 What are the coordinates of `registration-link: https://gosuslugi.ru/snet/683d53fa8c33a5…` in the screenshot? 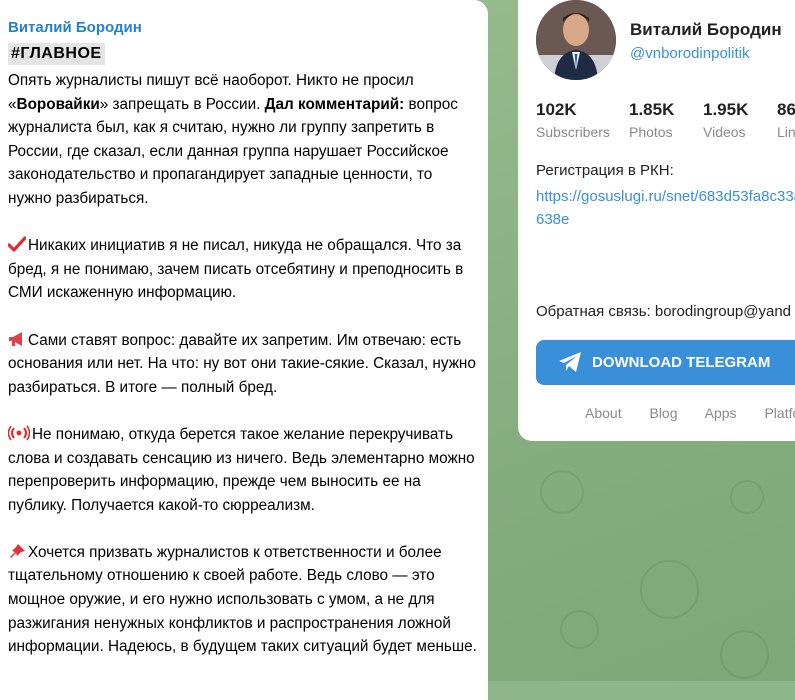 It's located at (665, 208).